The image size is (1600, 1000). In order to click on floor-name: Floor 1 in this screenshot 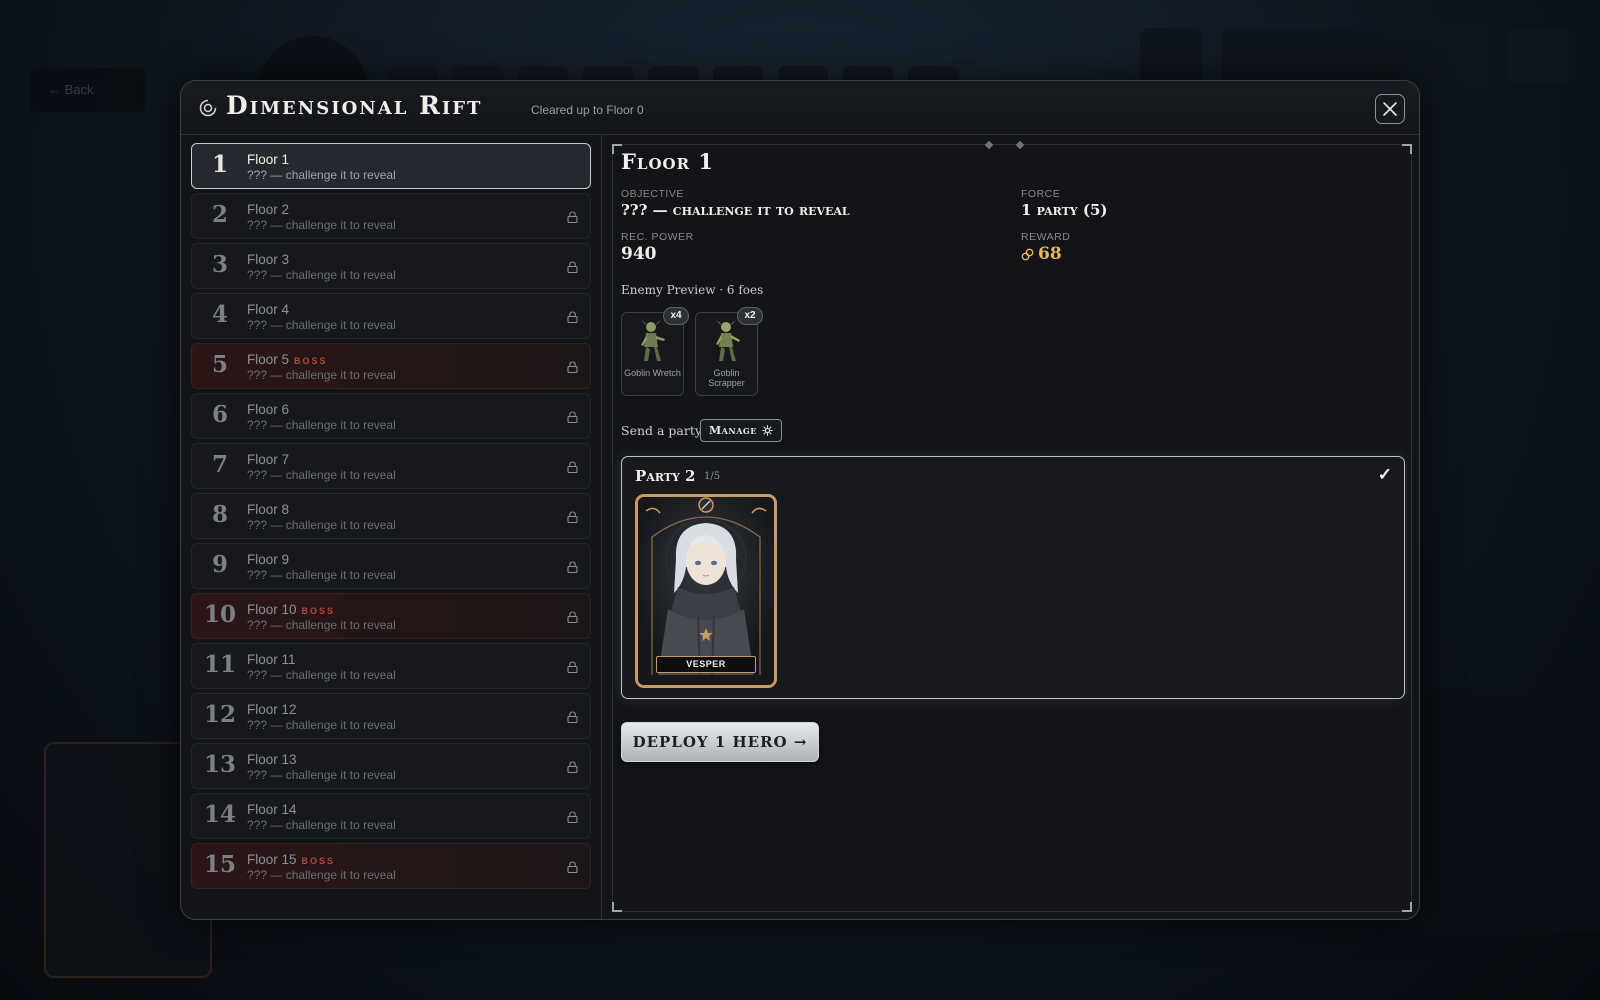, I will do `click(268, 159)`.